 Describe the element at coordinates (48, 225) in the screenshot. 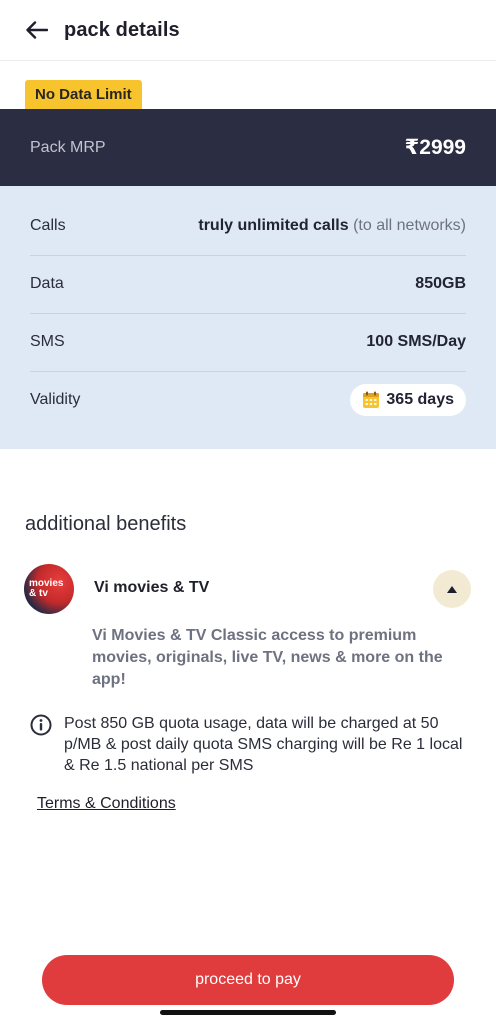

I see `calls-label: Calls` at that location.